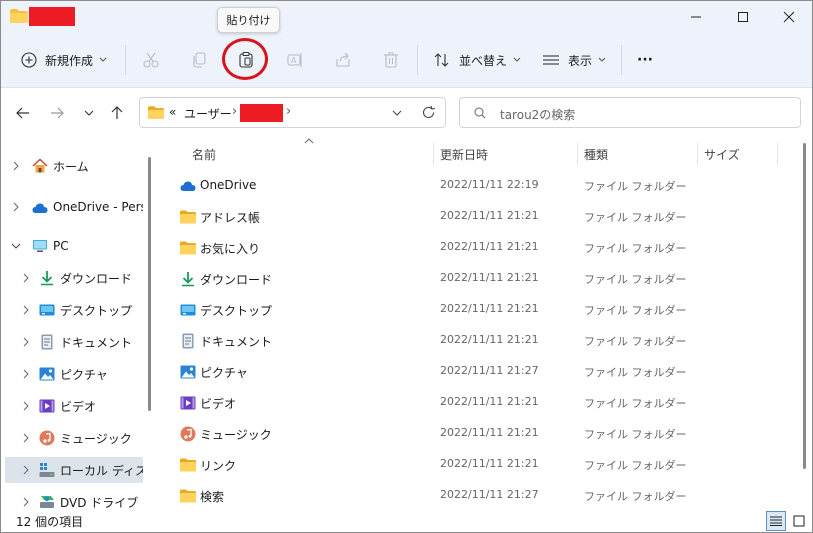  What do you see at coordinates (481, 216) in the screenshot?
I see `file-row-address-book: アドレス帳 2022/11/11 21:21 ファイル フォルダー` at bounding box center [481, 216].